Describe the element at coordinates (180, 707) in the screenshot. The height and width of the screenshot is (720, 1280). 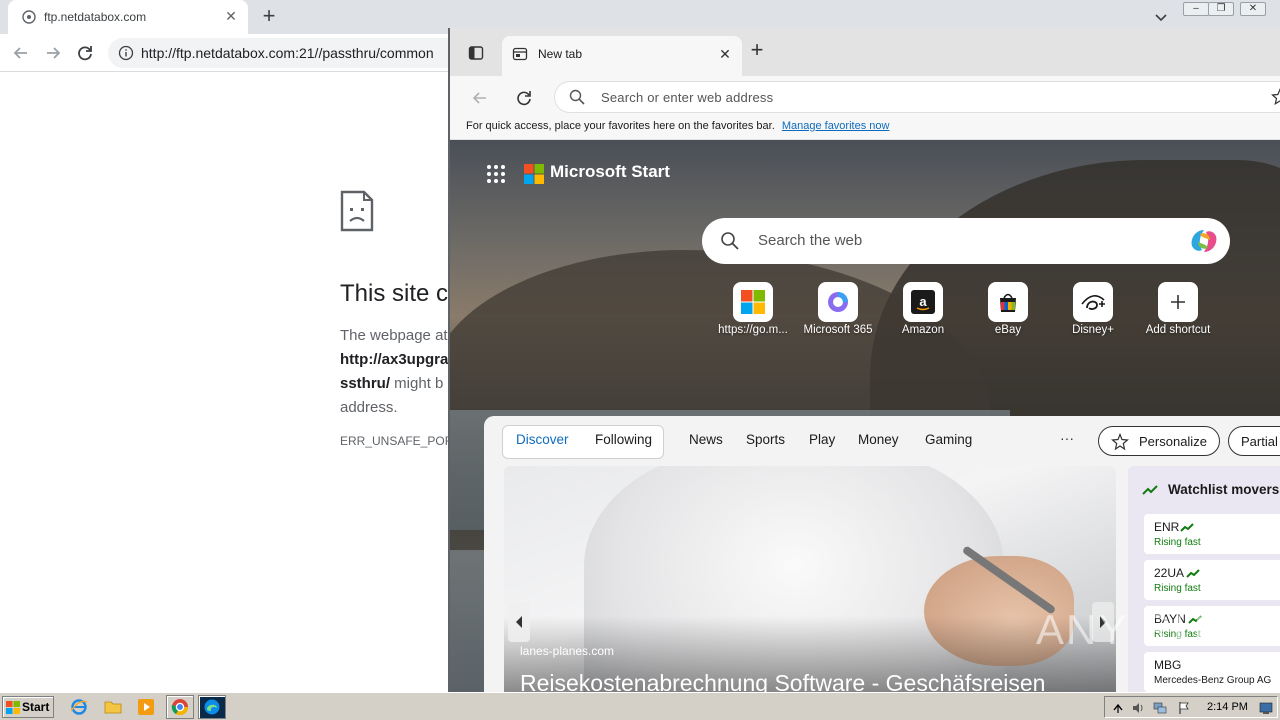
I see `chrome-taskbar-button` at that location.